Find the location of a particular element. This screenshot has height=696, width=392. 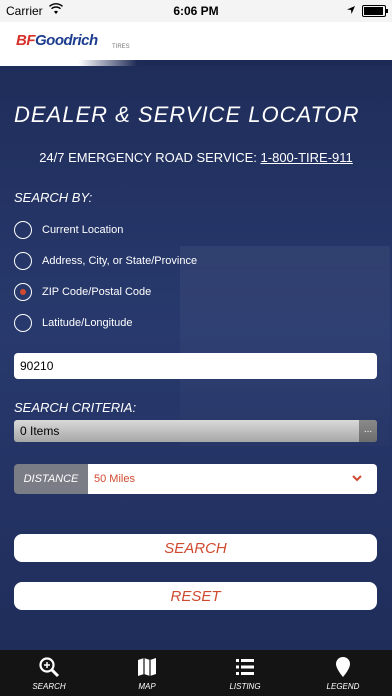

clock: 6:06 PM is located at coordinates (196, 11).